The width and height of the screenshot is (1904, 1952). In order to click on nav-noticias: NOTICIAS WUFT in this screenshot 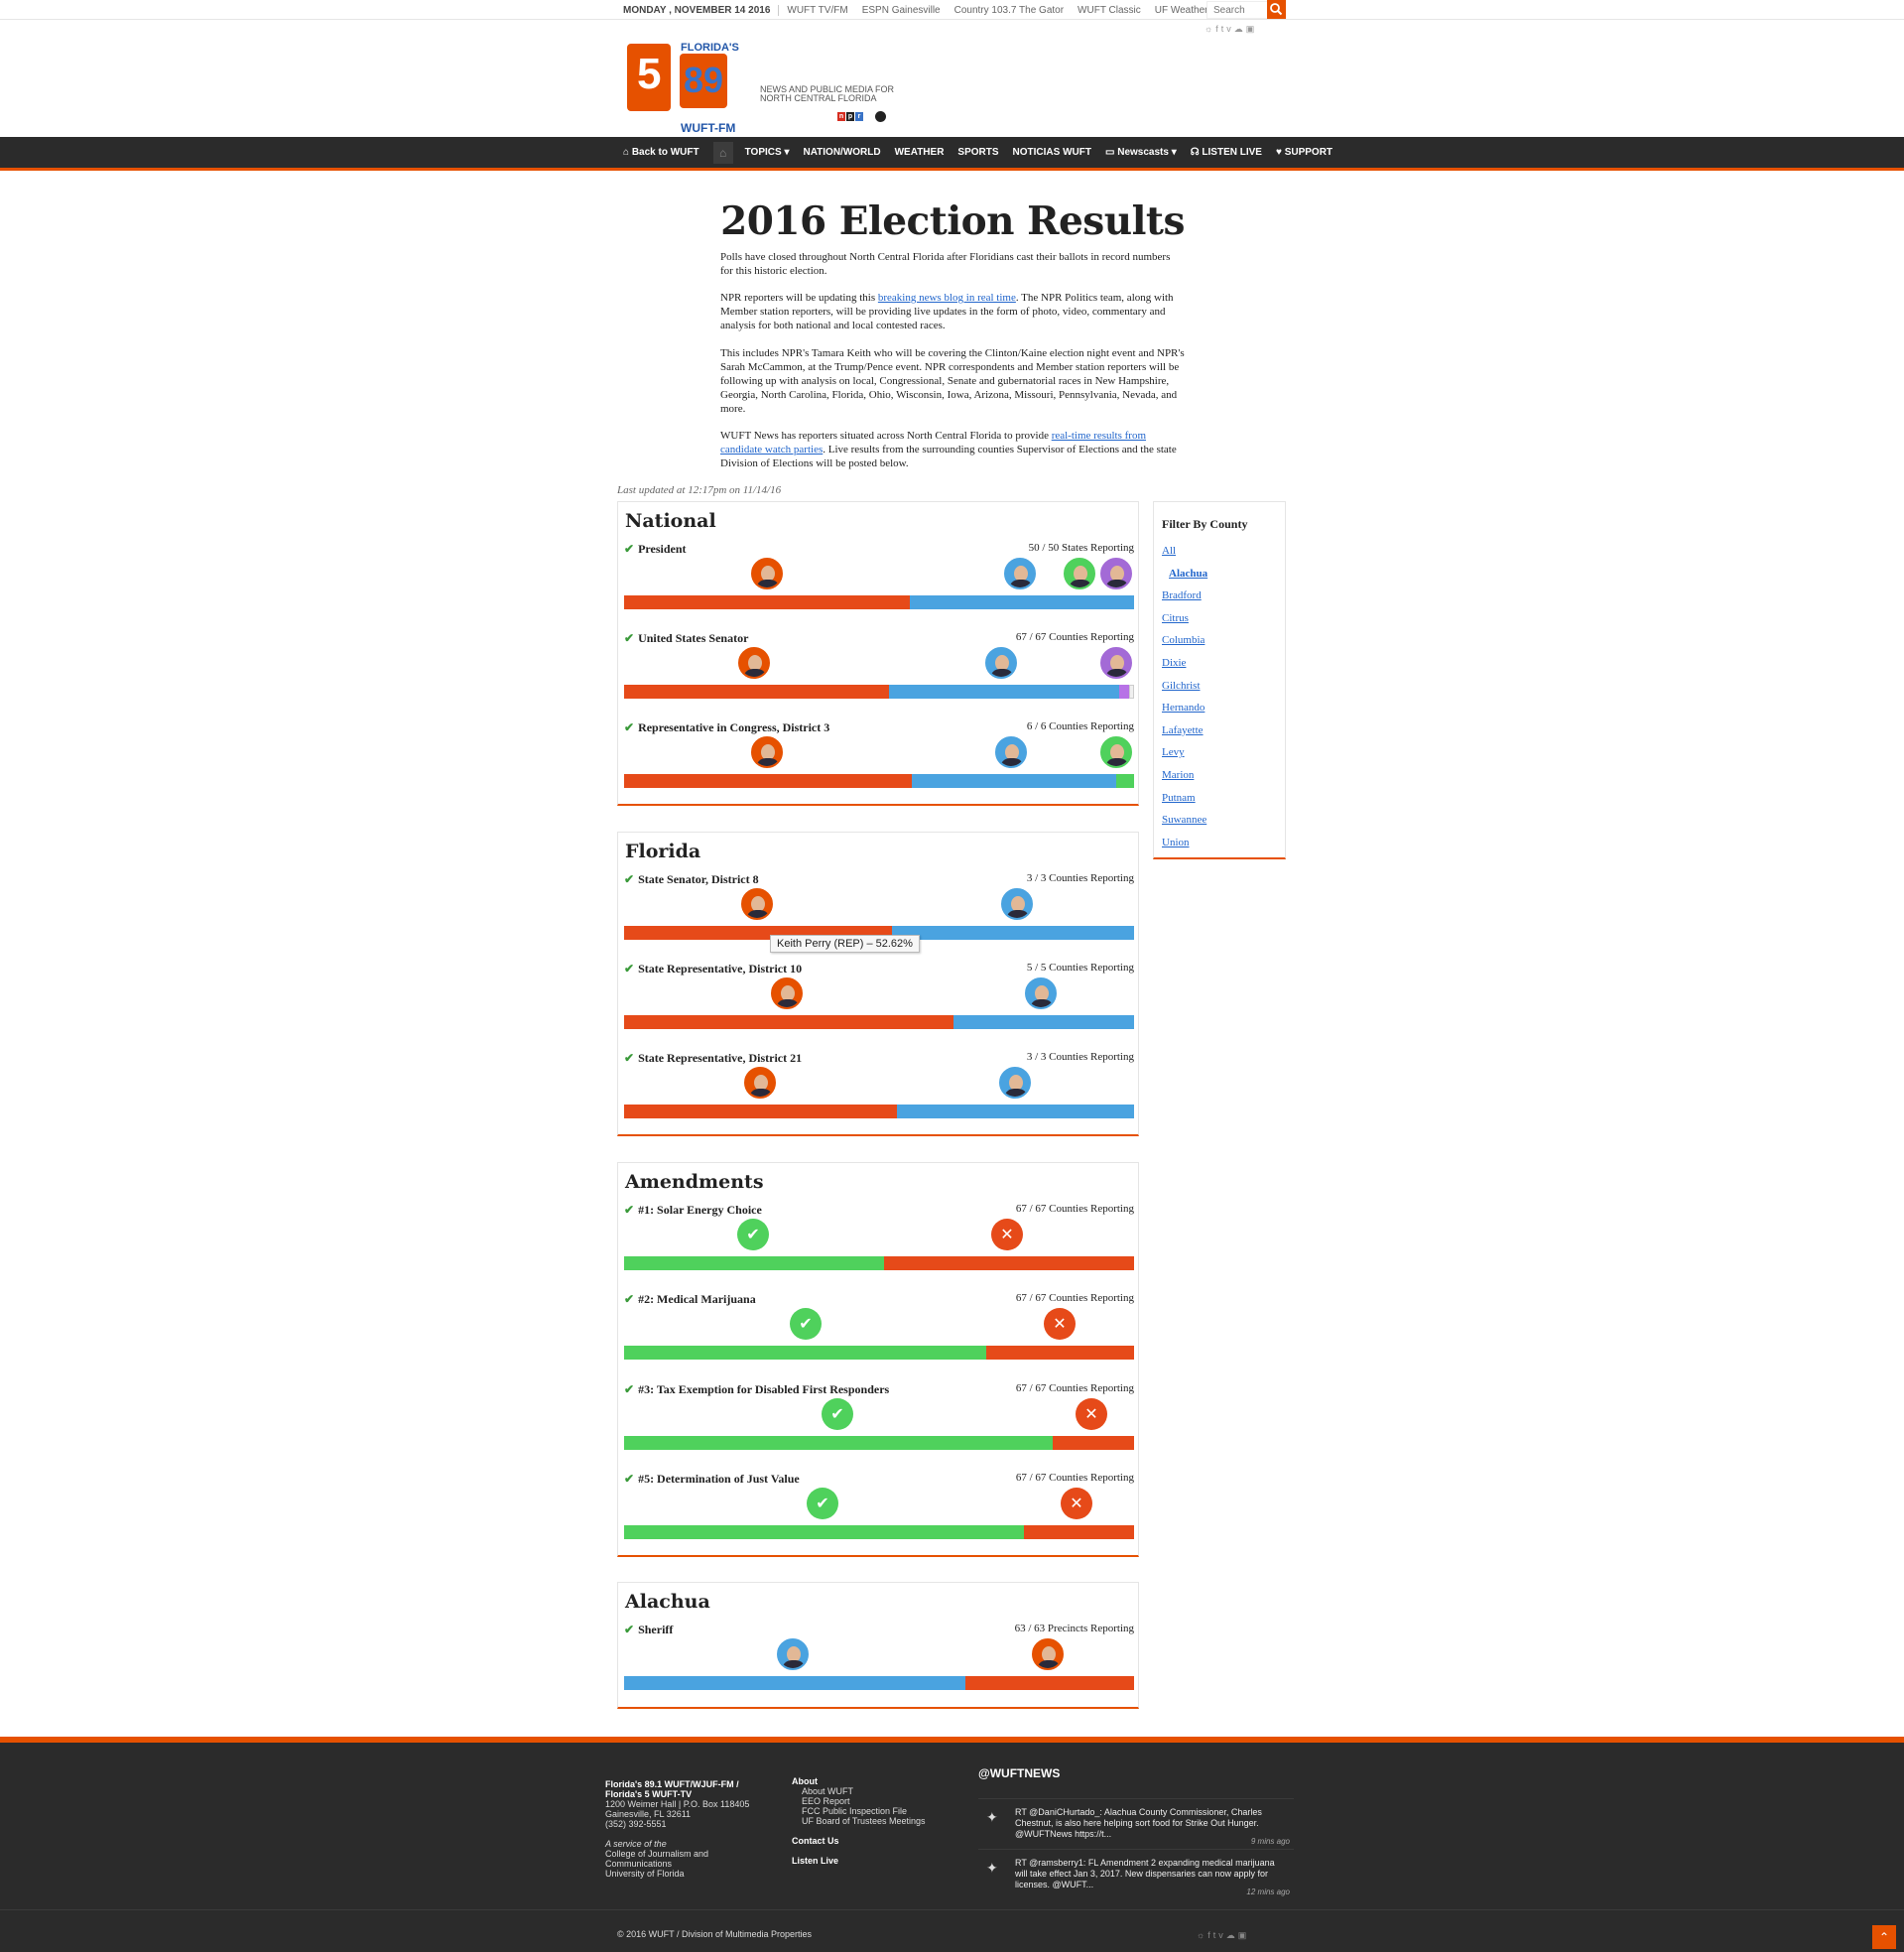, I will do `click(1052, 152)`.